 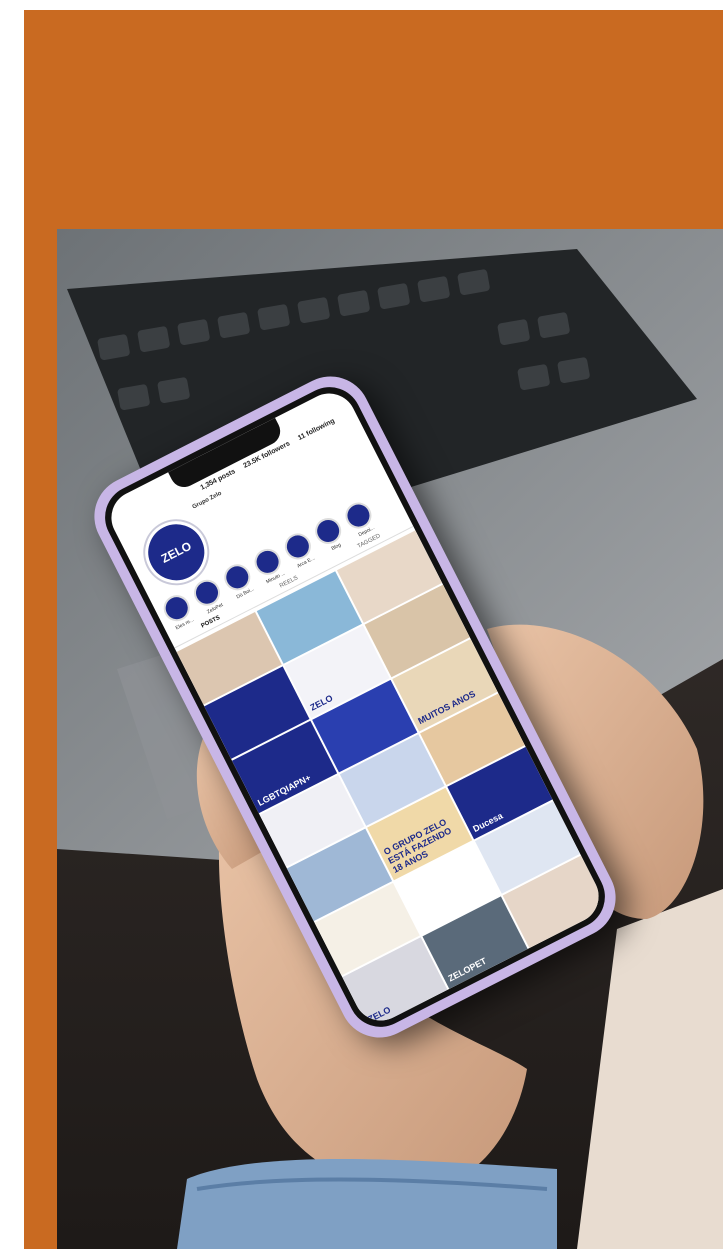 I want to click on post-caption: ZELO, so click(x=379, y=1014).